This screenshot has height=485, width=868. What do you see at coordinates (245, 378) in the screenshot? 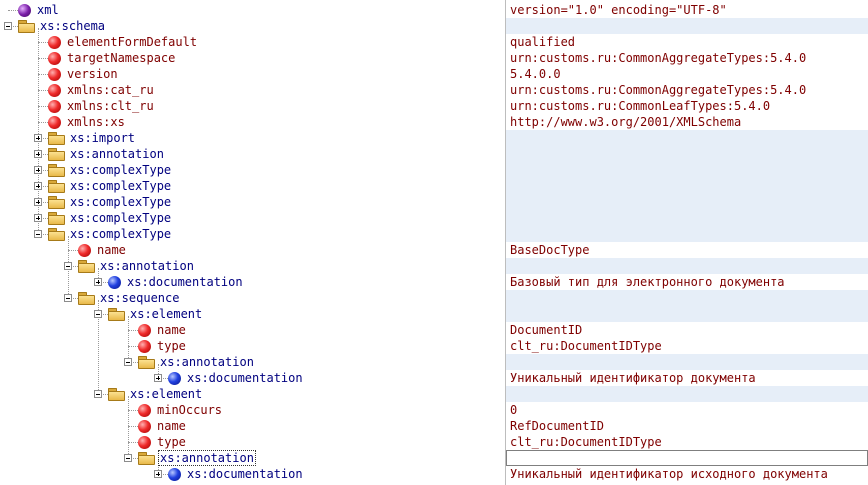
I see `node-label: xs:documentation` at bounding box center [245, 378].